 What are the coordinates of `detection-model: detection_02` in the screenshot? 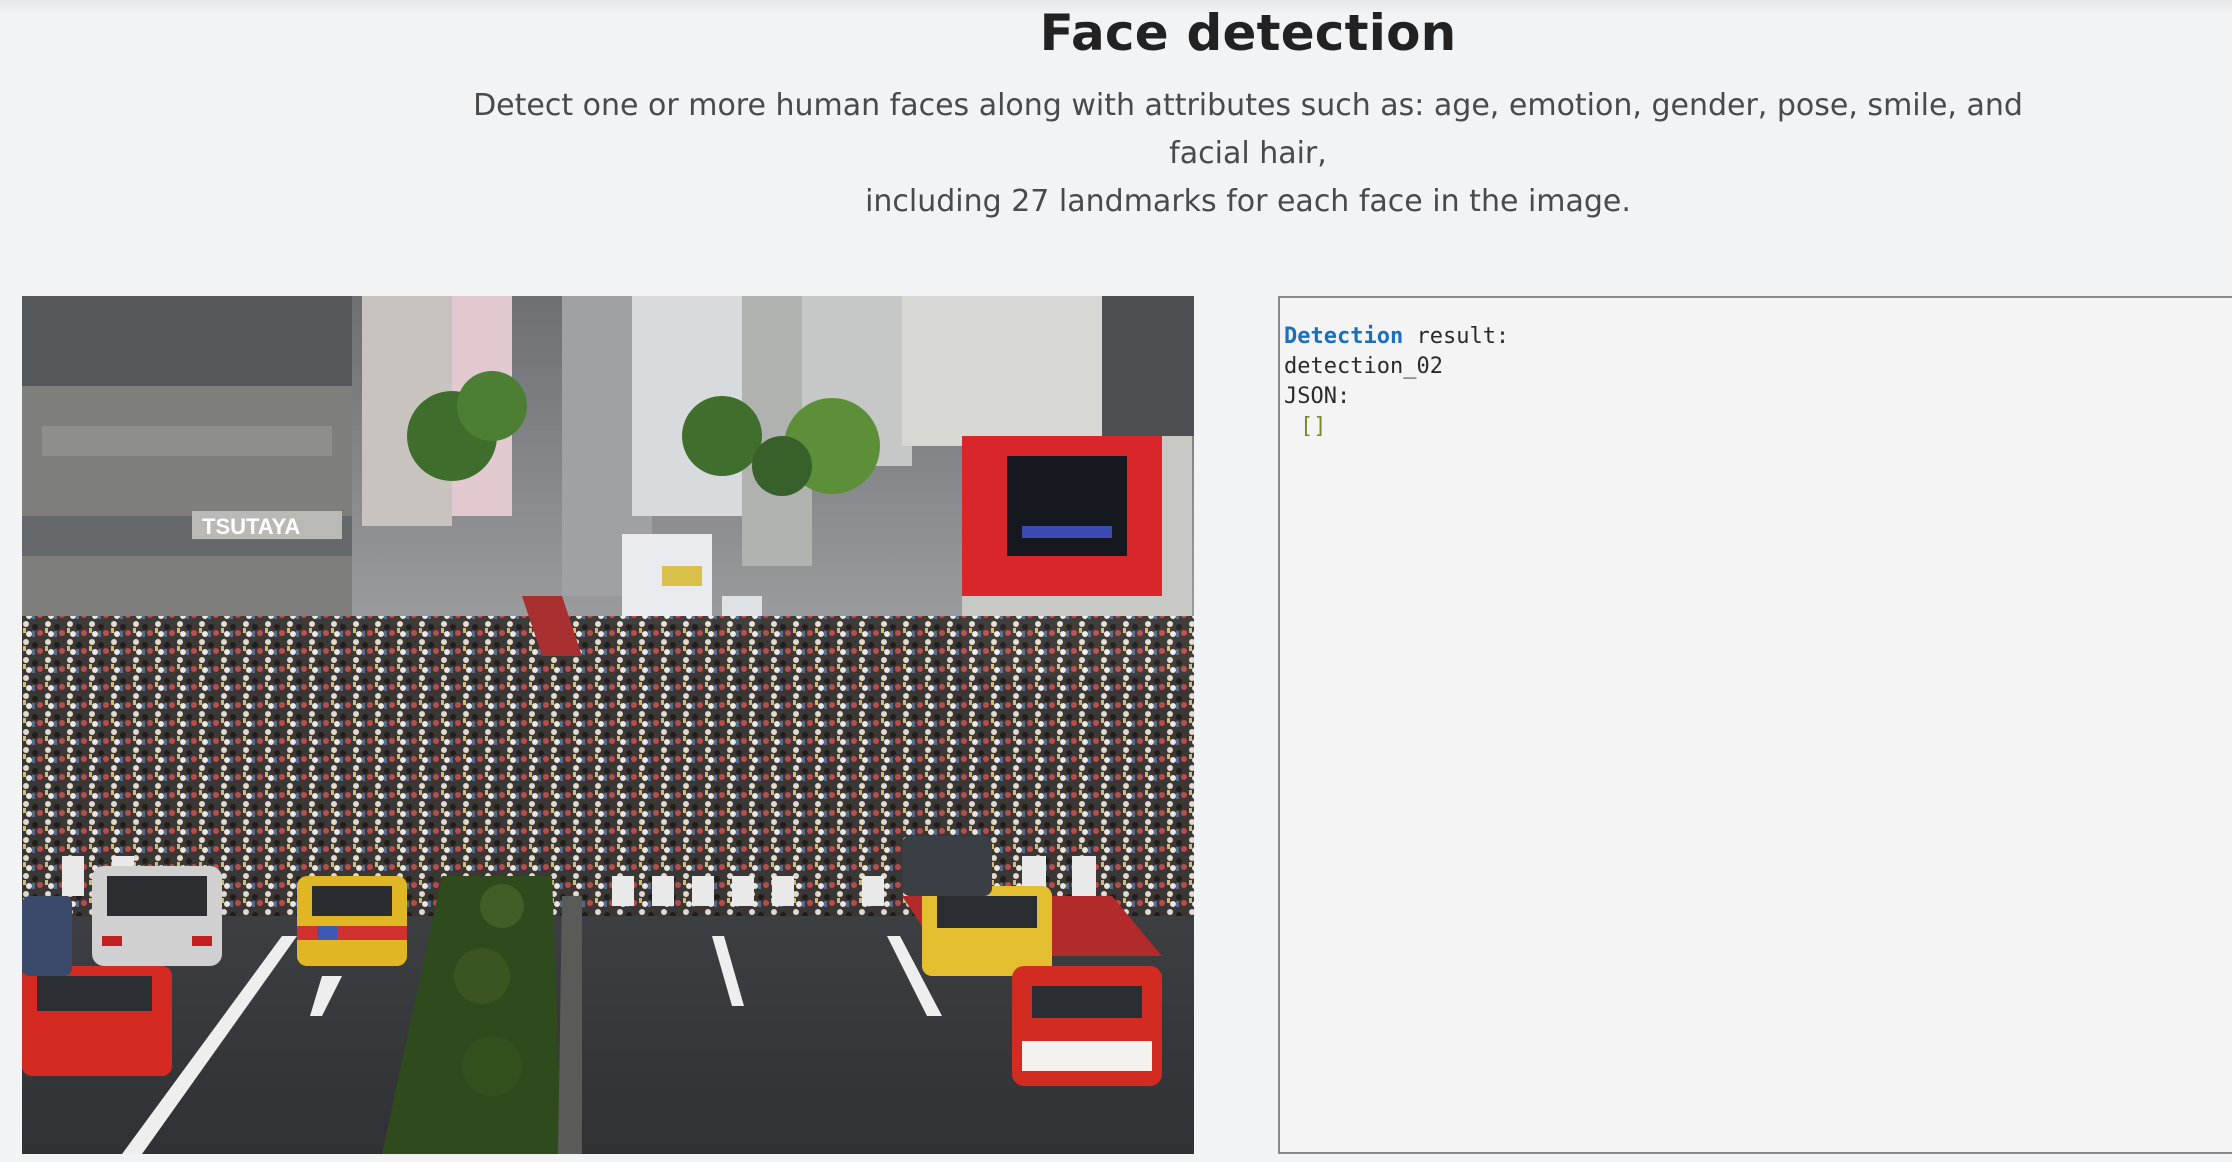 It's located at (1363, 366).